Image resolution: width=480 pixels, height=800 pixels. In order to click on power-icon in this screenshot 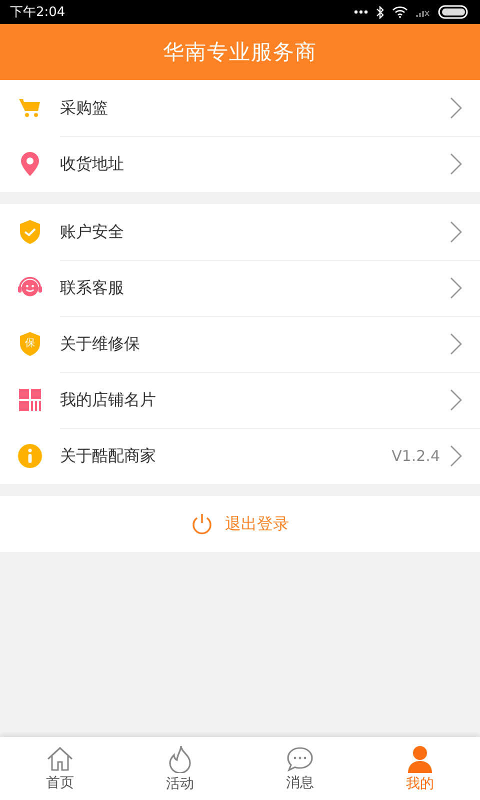, I will do `click(202, 524)`.